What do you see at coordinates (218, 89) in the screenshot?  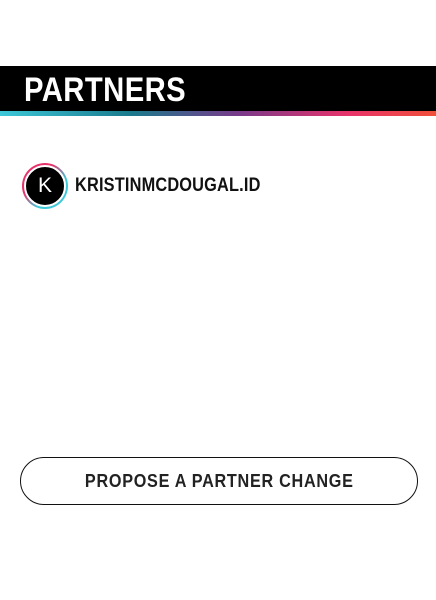 I see `page-header: PARTNERS` at bounding box center [218, 89].